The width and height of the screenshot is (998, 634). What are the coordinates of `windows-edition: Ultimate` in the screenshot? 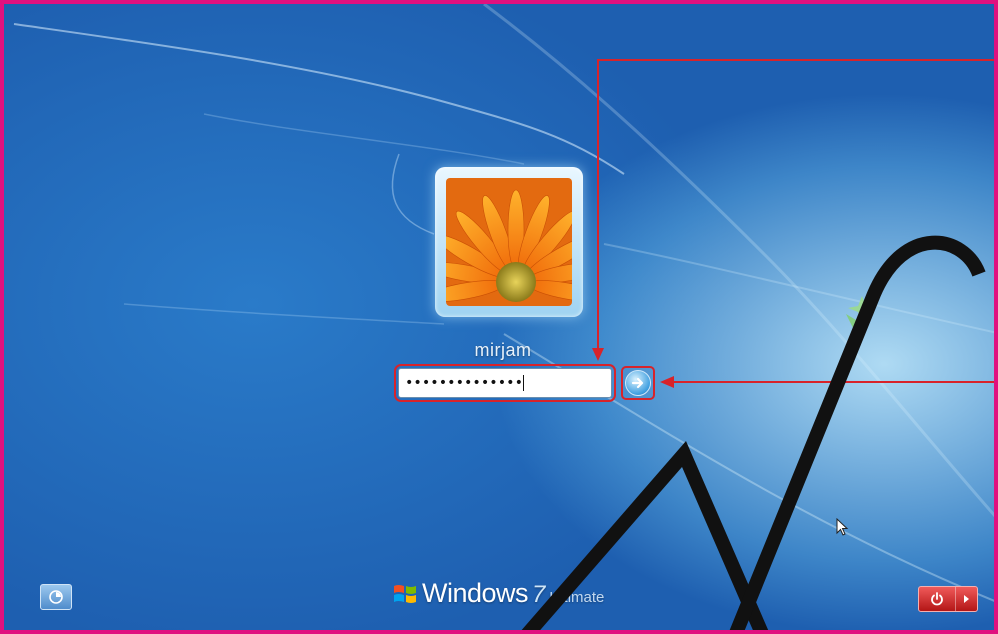 It's located at (577, 597).